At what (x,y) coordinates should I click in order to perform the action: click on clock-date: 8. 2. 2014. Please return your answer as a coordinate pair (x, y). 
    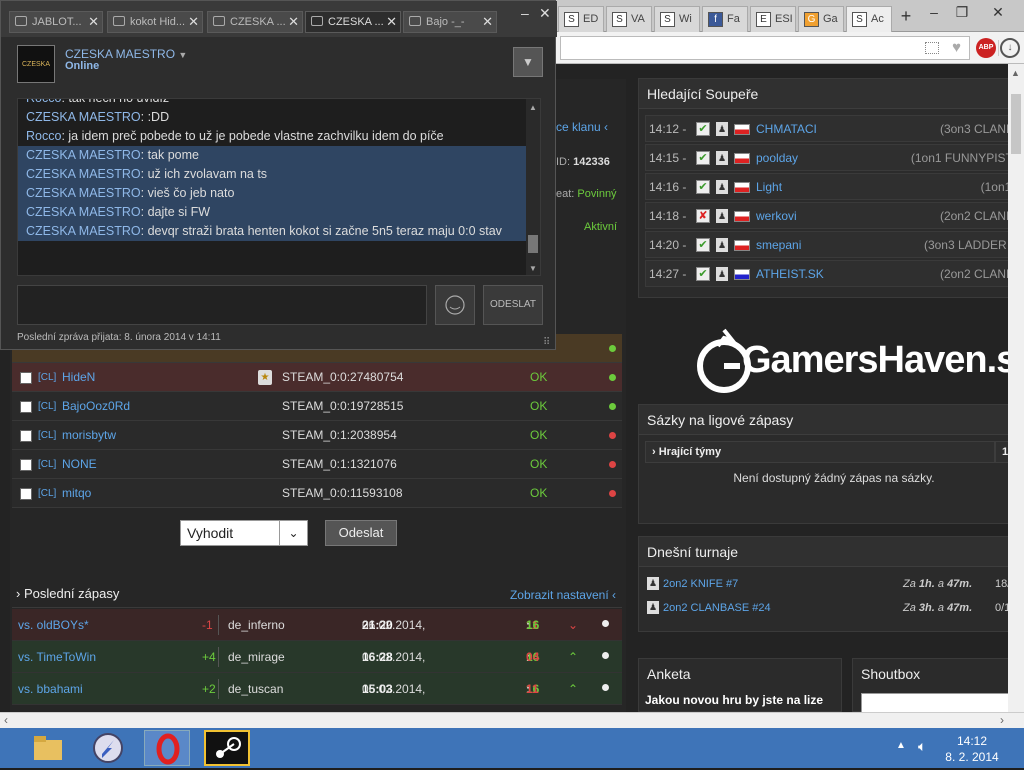
    Looking at the image, I should click on (972, 757).